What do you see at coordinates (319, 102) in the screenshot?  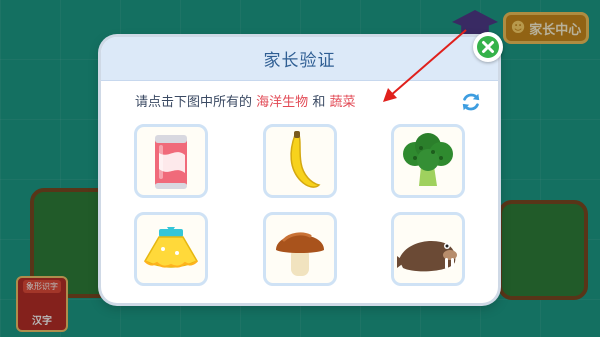 I see `instruction-joiner: 和` at bounding box center [319, 102].